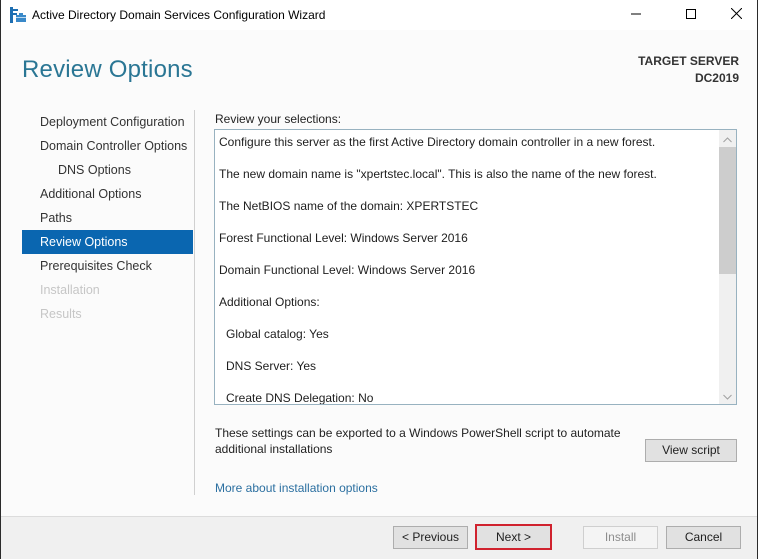 The height and width of the screenshot is (559, 758). I want to click on nav-item-deployment-configuration: Deployment Configuration, so click(107, 122).